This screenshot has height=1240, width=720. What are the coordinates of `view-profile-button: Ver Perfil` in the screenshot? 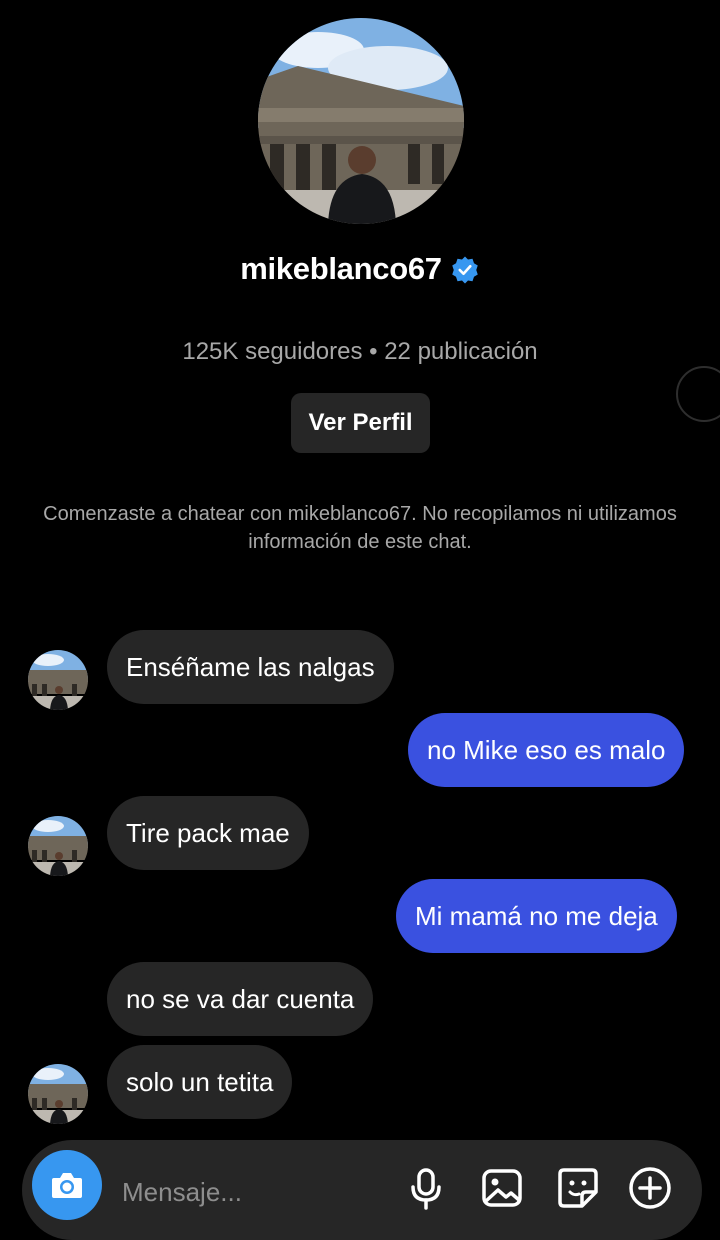 It's located at (360, 423).